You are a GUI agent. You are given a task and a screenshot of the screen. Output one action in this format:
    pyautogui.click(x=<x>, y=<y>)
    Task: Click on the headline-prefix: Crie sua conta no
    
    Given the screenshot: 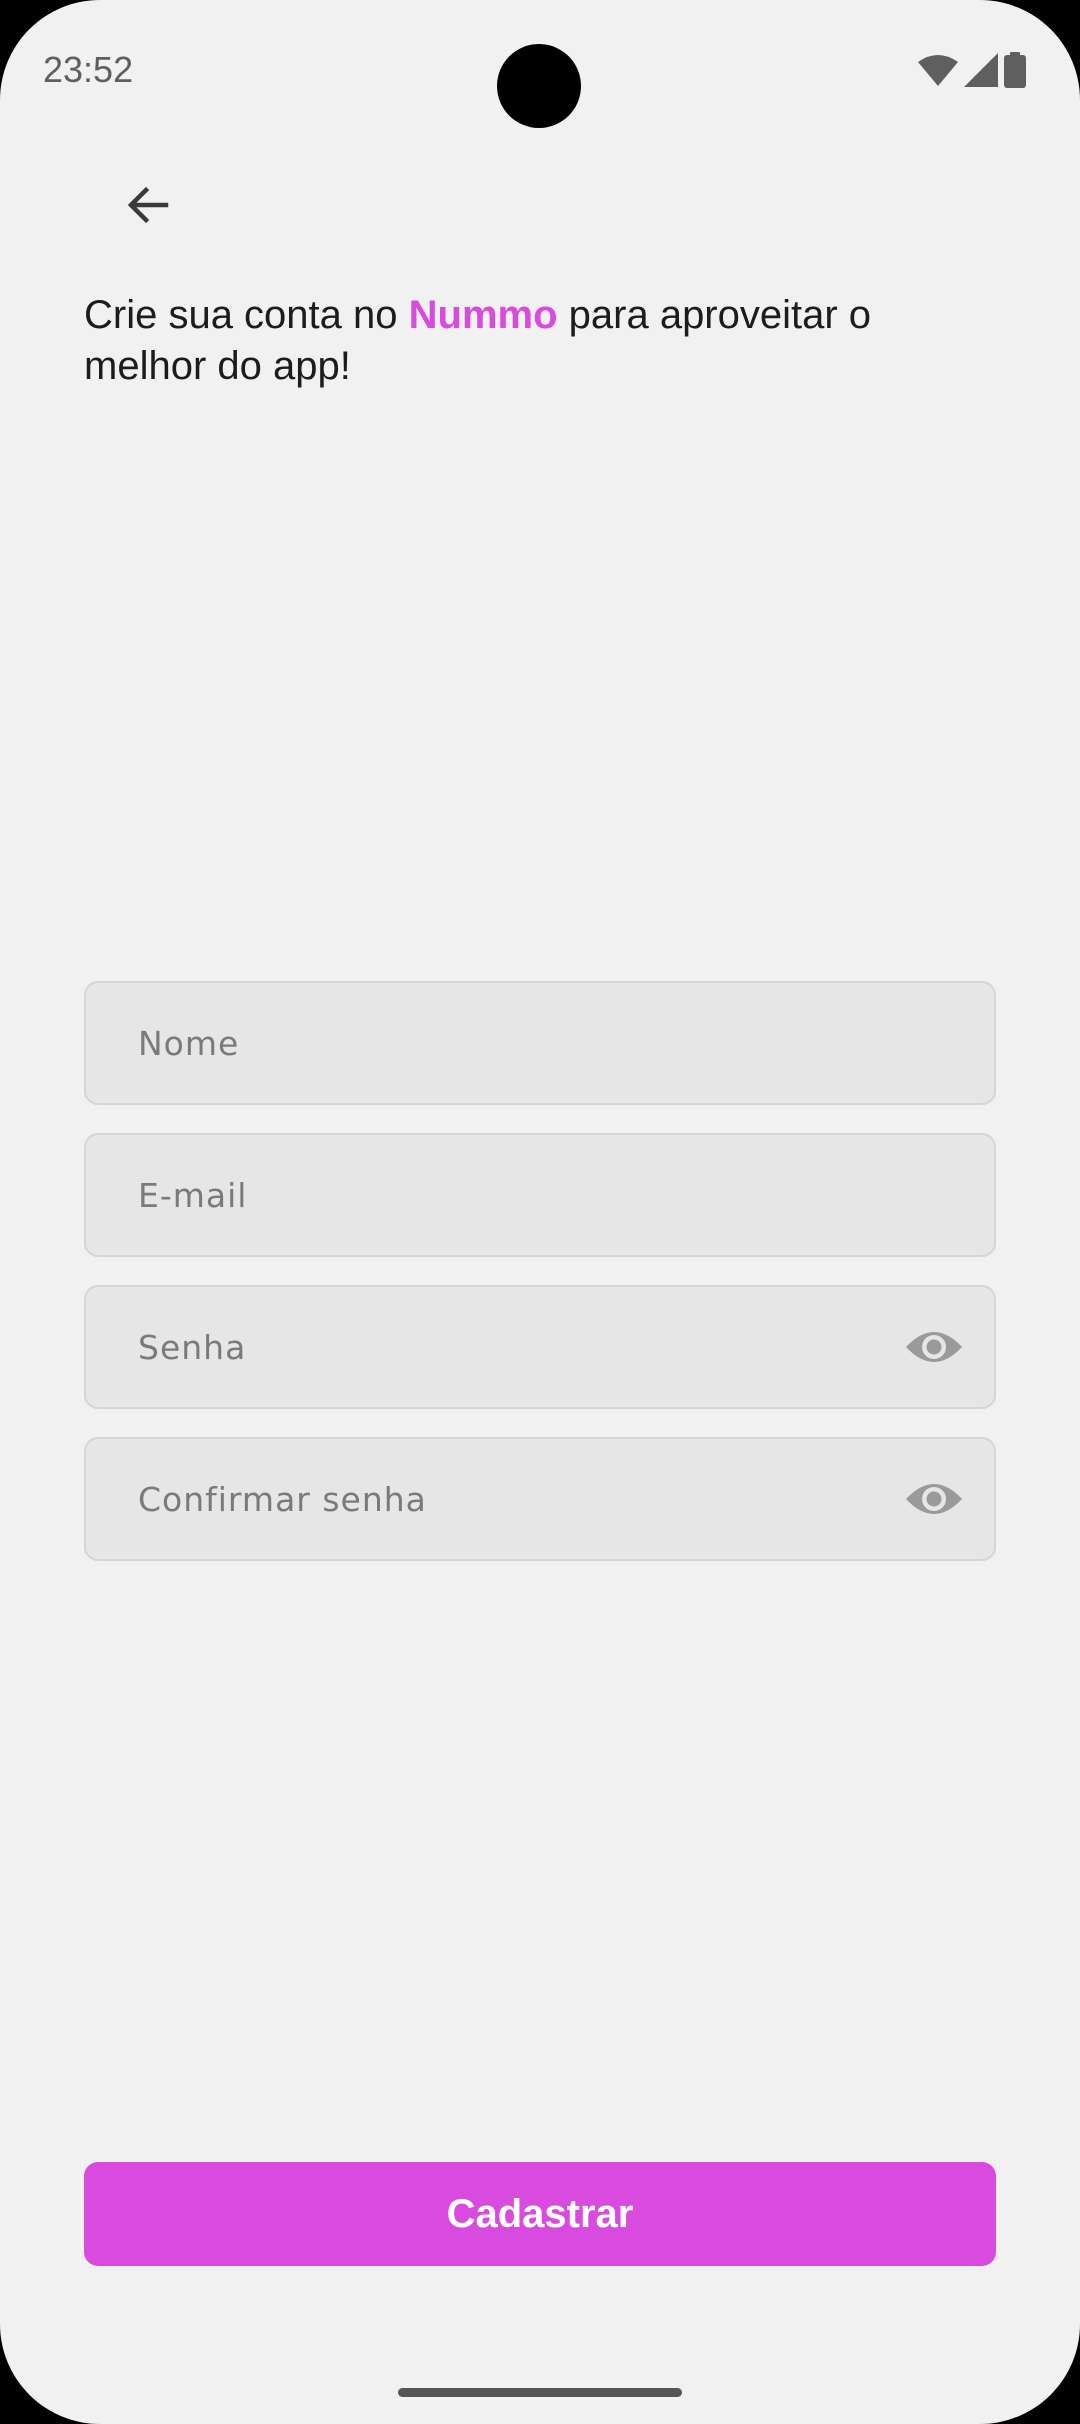 What is the action you would take?
    pyautogui.click(x=246, y=315)
    